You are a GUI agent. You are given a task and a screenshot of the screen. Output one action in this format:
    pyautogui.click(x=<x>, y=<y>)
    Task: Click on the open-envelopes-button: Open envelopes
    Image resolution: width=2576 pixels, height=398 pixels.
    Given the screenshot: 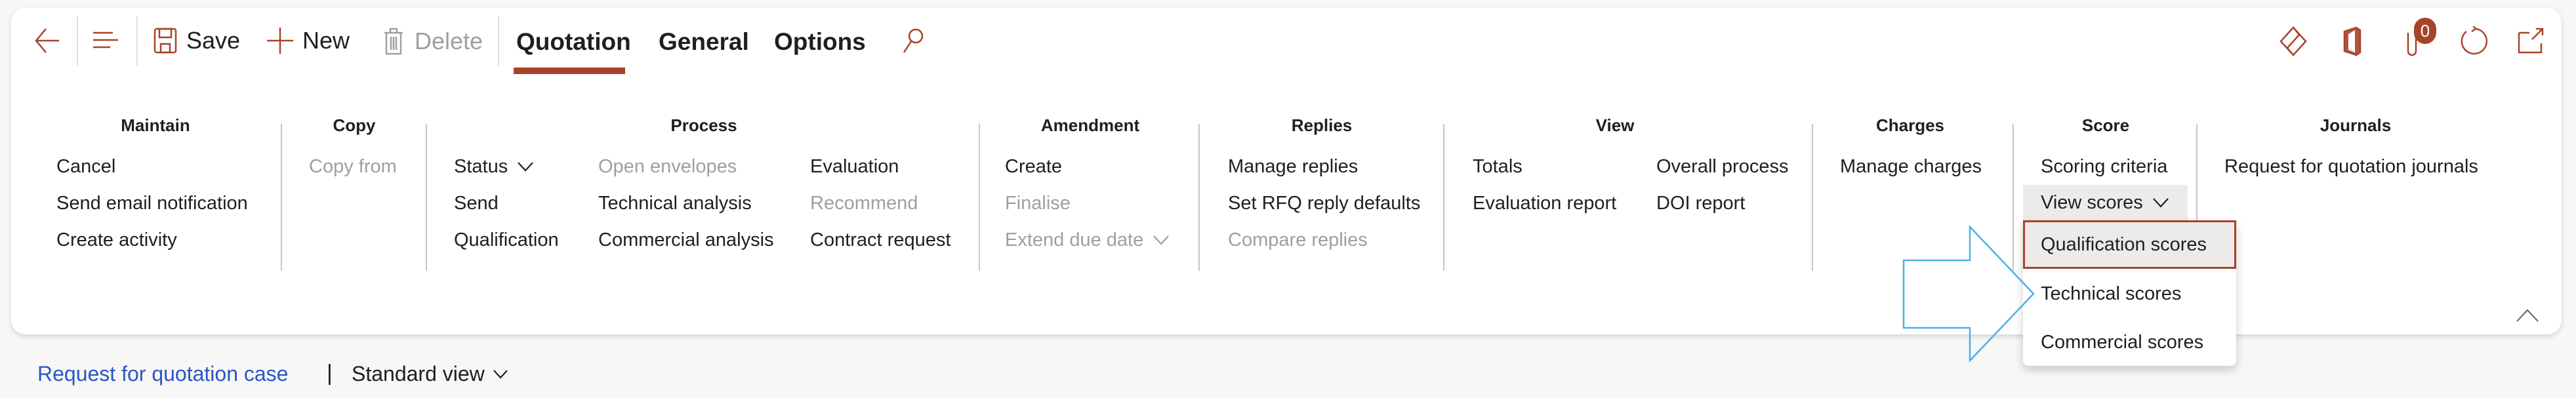 What is the action you would take?
    pyautogui.click(x=667, y=166)
    